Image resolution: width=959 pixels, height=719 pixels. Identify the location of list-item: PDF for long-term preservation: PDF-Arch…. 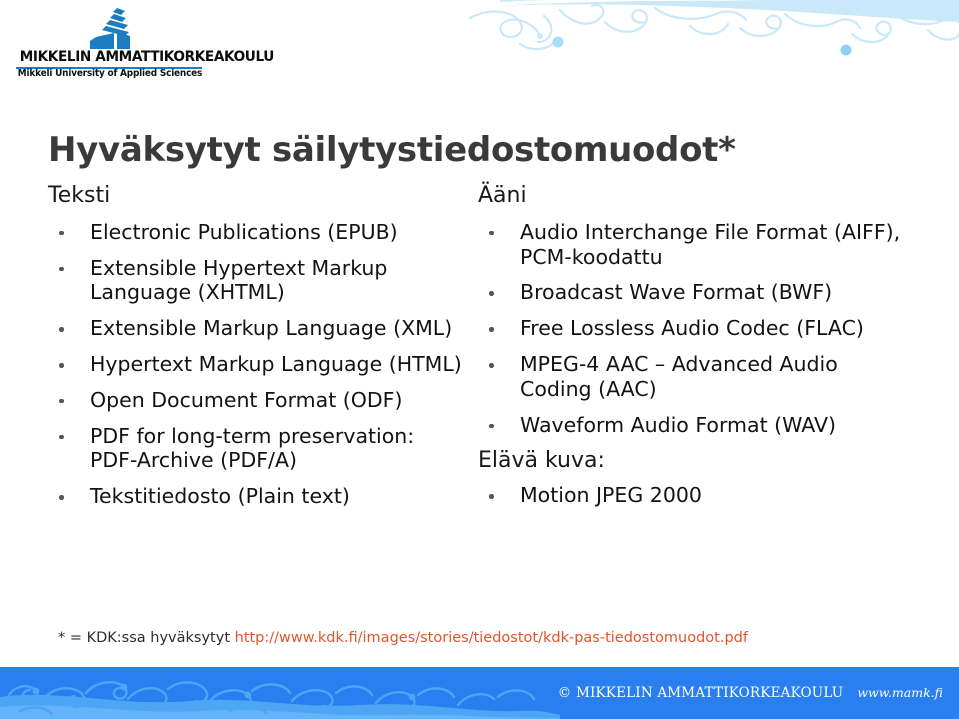
(258, 449).